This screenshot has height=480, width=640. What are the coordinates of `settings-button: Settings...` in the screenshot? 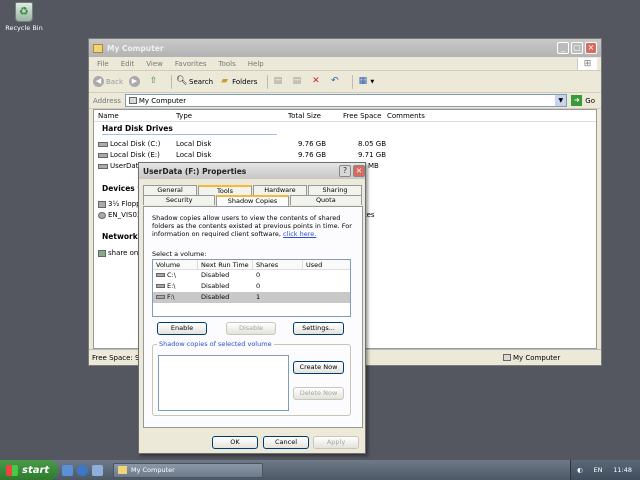 It's located at (318, 328).